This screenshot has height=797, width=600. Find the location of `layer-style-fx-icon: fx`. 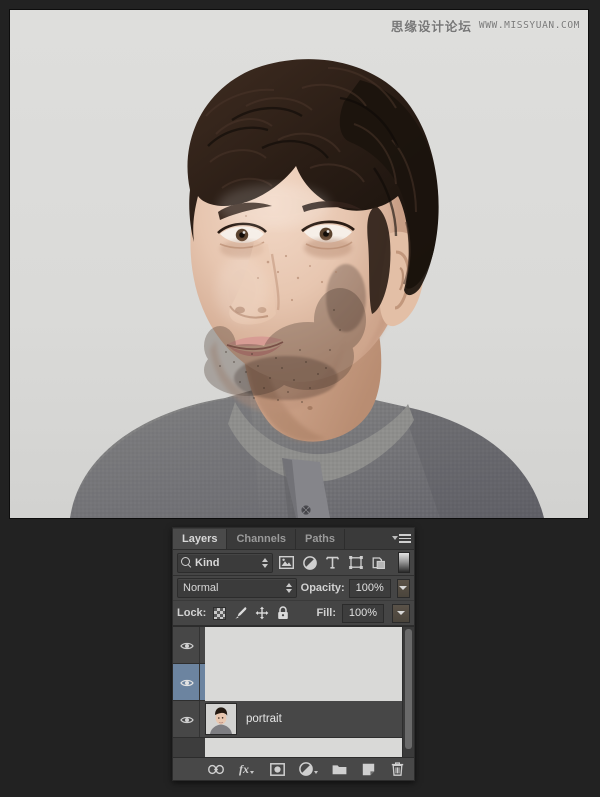

layer-style-fx-icon: fx is located at coordinates (247, 769).